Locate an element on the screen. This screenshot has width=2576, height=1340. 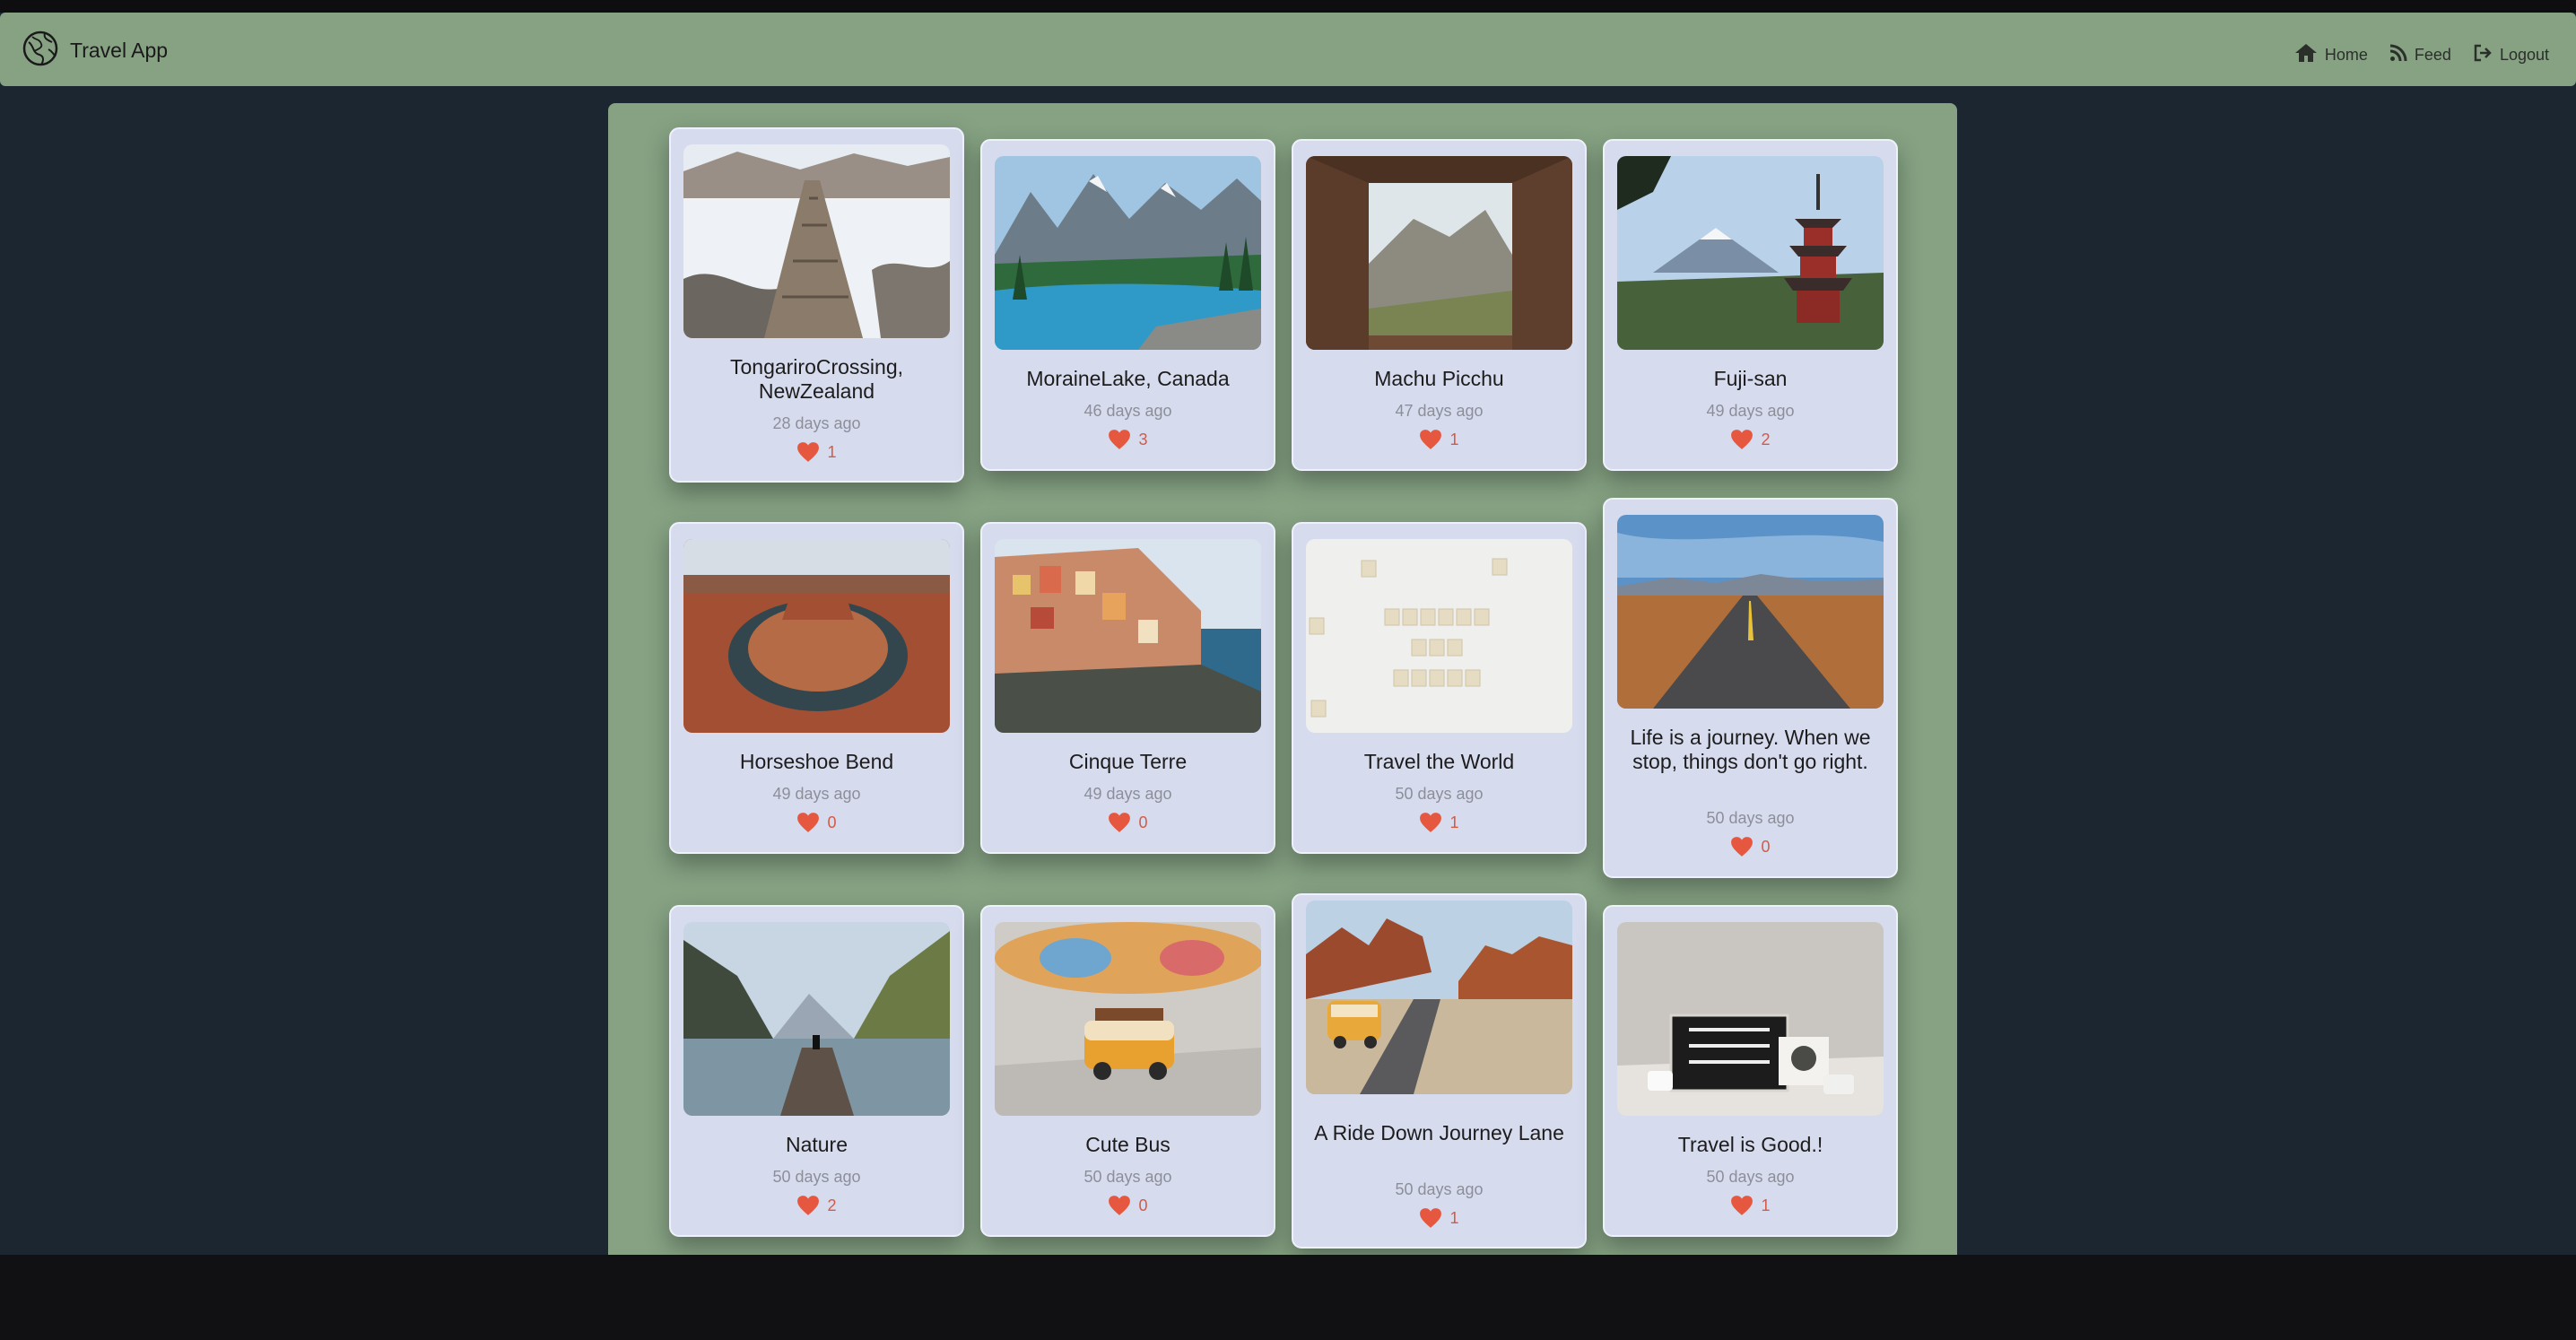
post-card: MoraineLake, Canada 46 days ago 3 is located at coordinates (1127, 305).